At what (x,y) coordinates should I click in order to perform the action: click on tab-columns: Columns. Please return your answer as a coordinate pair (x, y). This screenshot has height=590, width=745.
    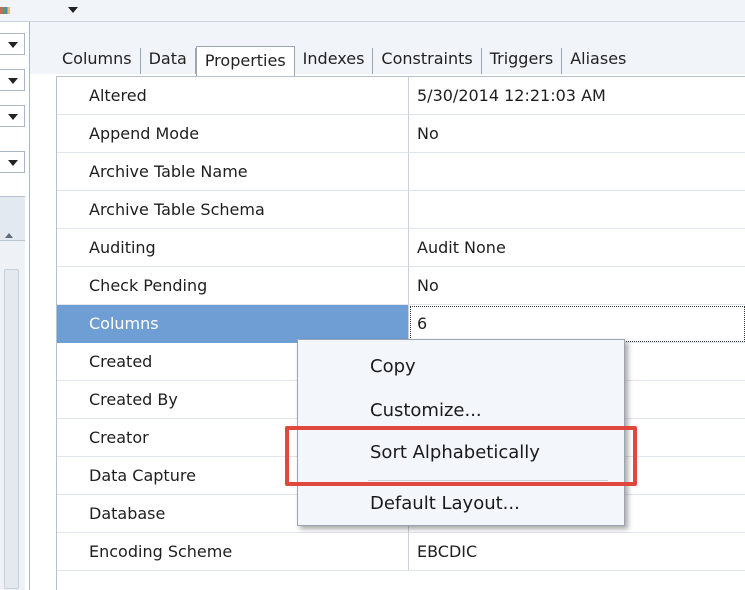
    Looking at the image, I should click on (97, 61).